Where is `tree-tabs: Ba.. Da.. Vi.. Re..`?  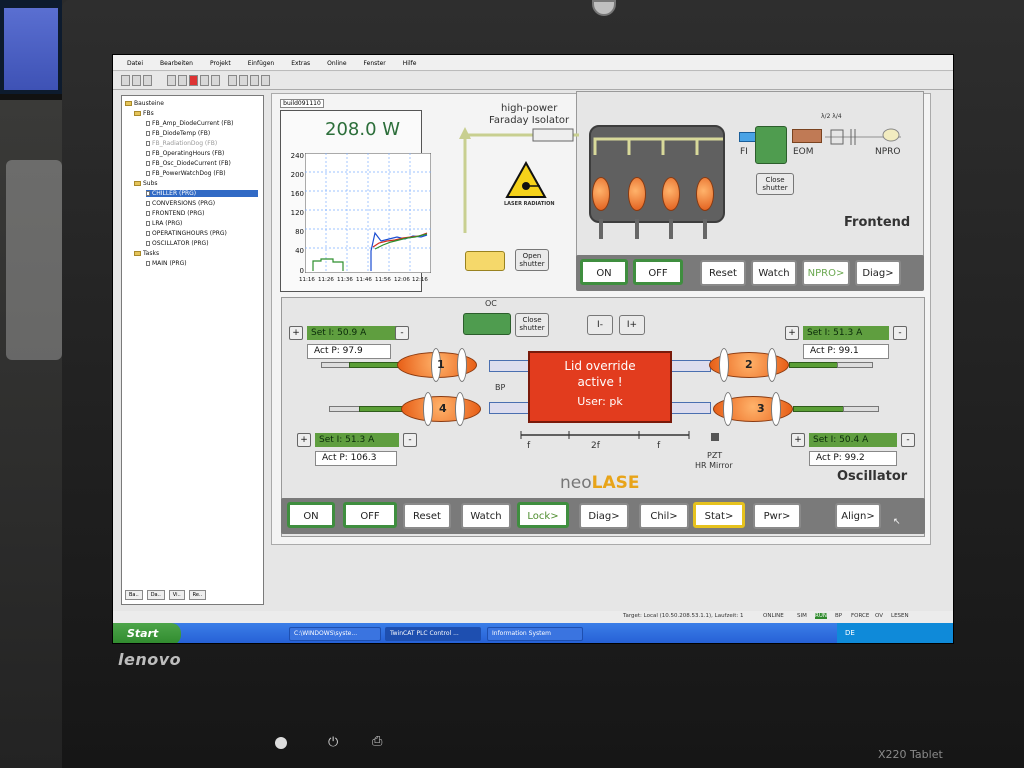
tree-tabs: Ba.. Da.. Vi.. Re.. is located at coordinates (192, 597).